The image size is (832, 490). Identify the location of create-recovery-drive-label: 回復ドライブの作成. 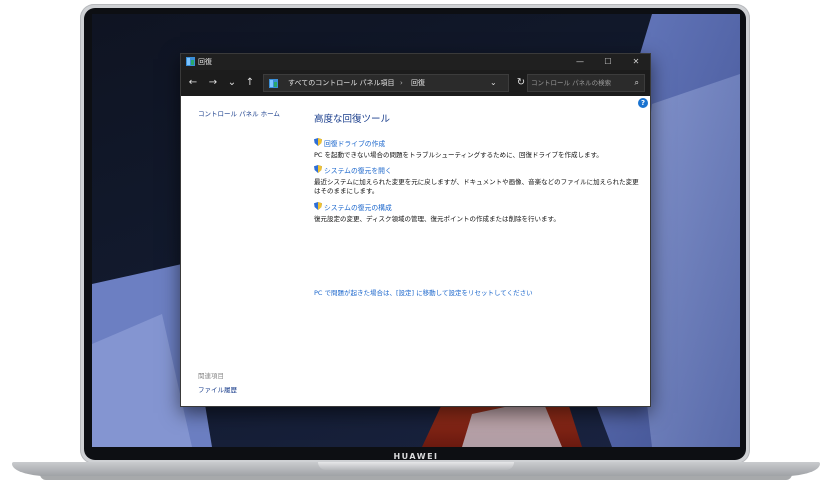
(355, 144).